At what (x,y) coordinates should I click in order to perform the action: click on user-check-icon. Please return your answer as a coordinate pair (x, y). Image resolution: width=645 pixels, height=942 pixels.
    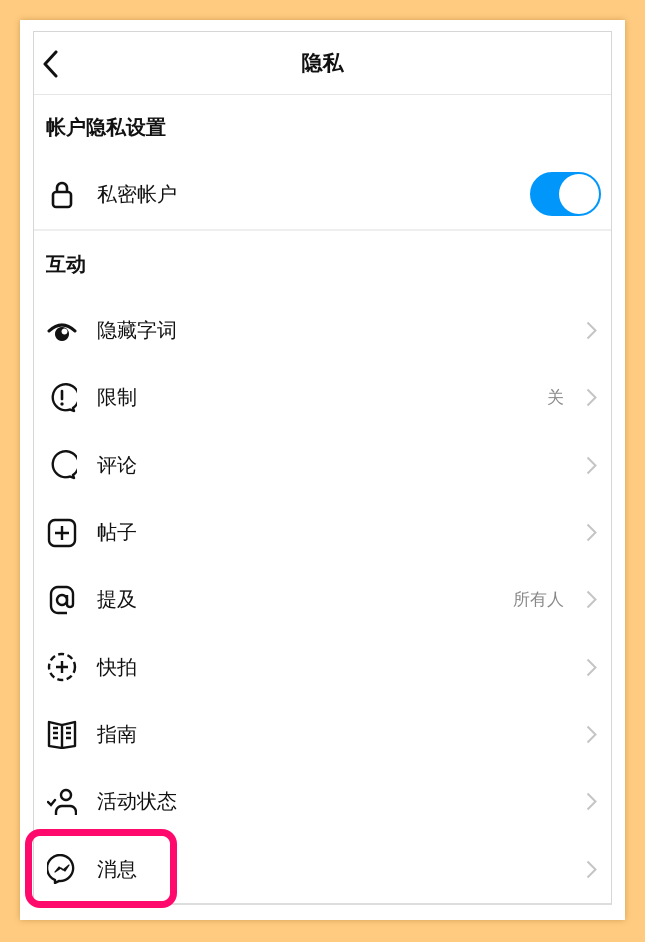
    Looking at the image, I should click on (62, 801).